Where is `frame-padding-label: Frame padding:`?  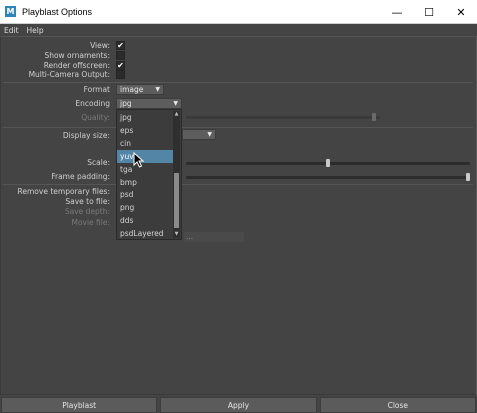
frame-padding-label: Frame padding: is located at coordinates (80, 176).